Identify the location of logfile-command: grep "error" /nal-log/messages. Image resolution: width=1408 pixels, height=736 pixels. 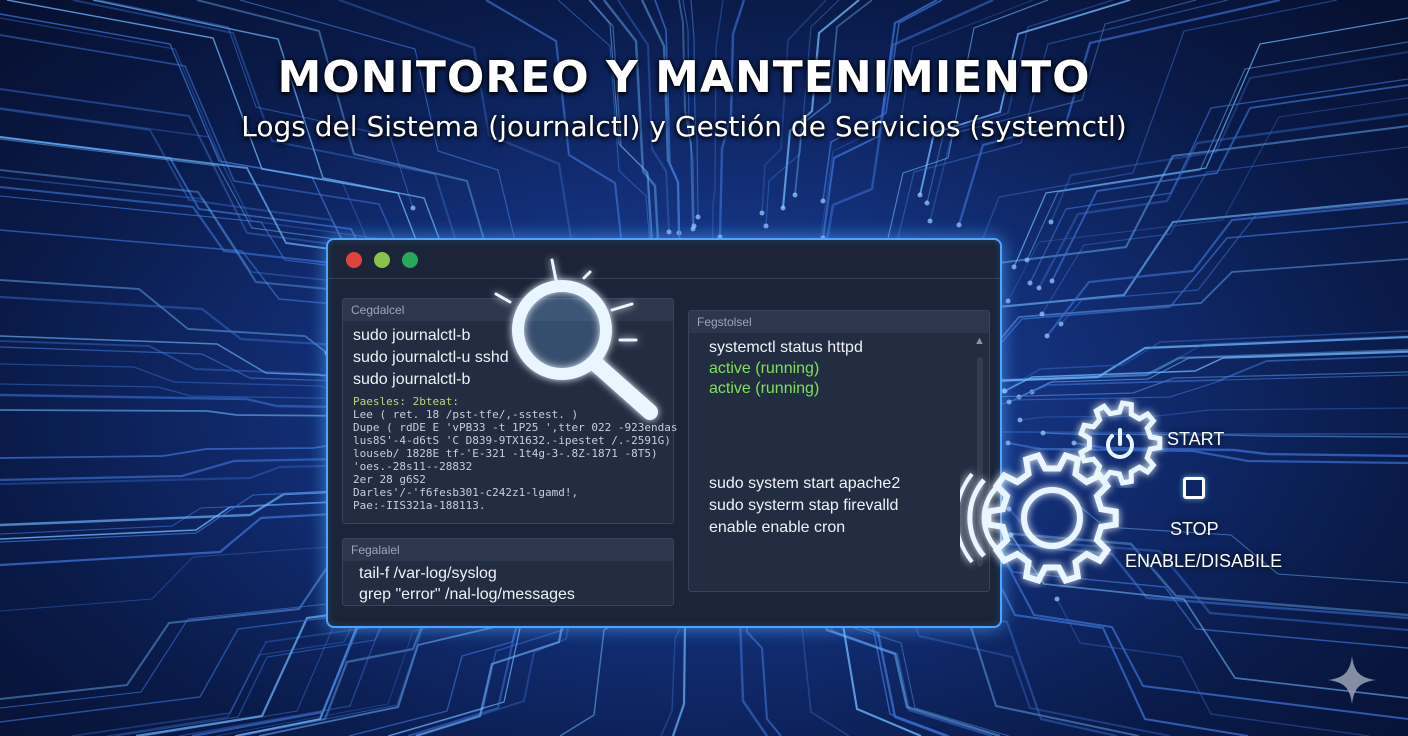
(467, 594).